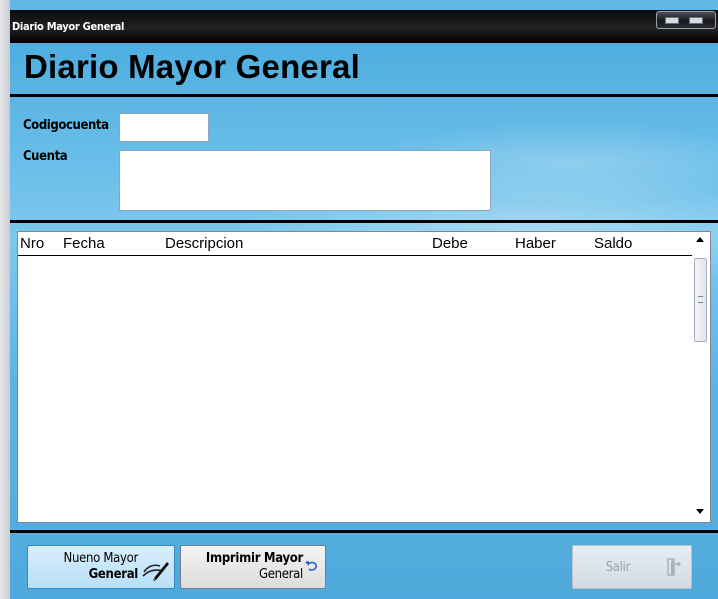  Describe the element at coordinates (686, 20) in the screenshot. I see `window-control-buttons` at that location.